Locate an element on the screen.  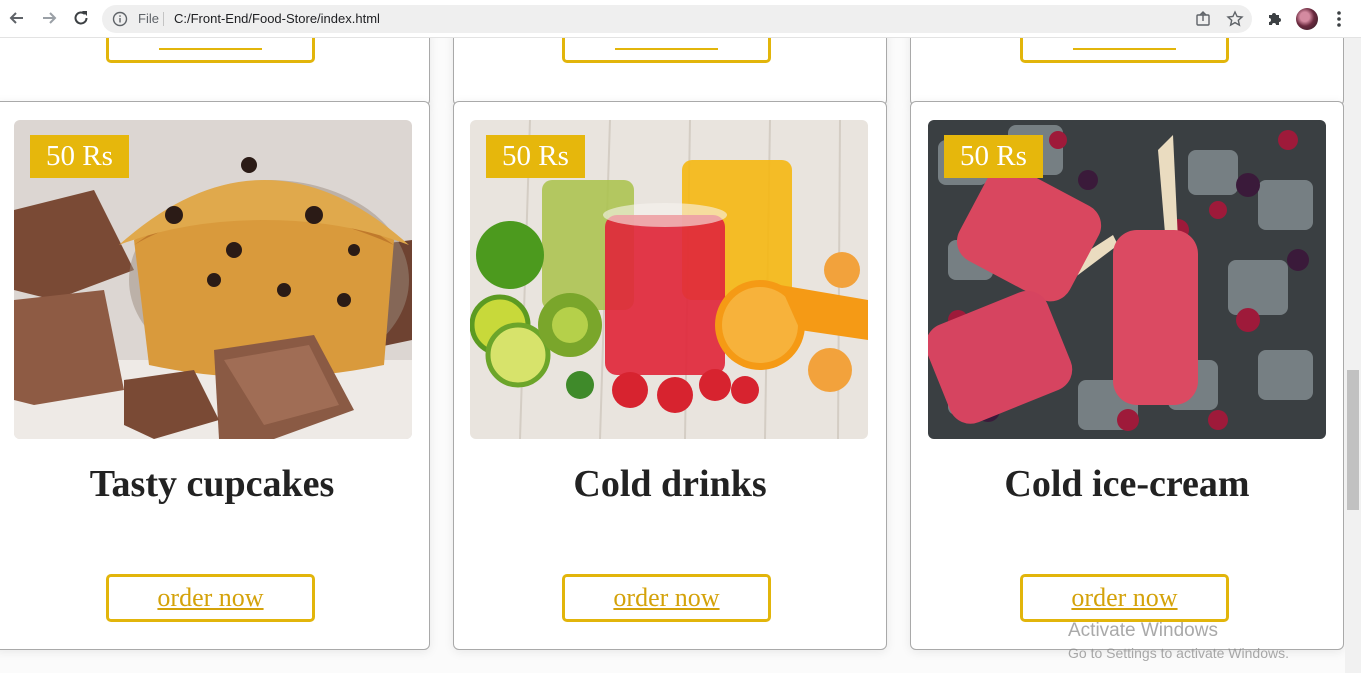
product-title: Cold drinks is located at coordinates (670, 484).